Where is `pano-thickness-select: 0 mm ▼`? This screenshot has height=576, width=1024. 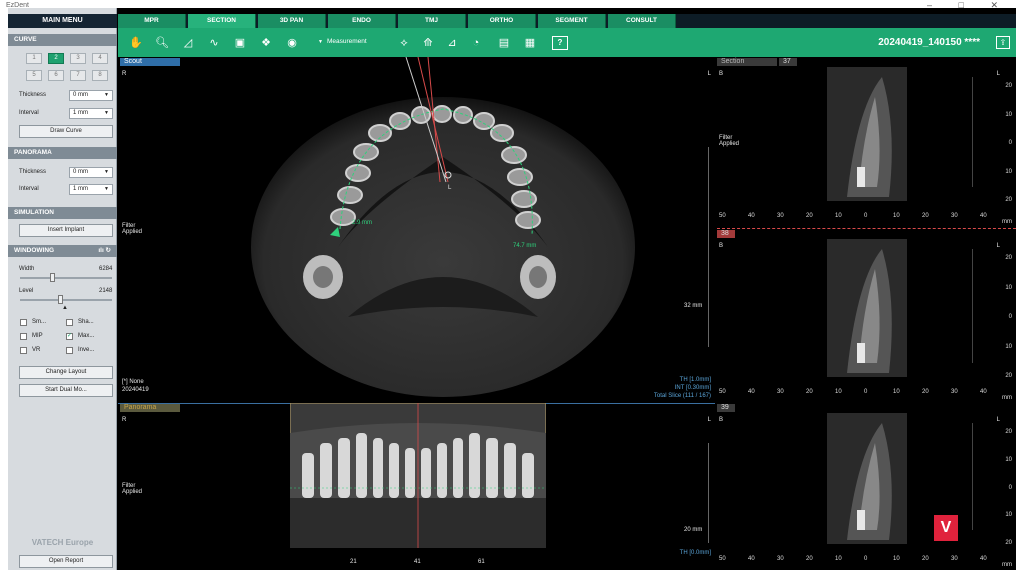
pano-thickness-select: 0 mm ▼ is located at coordinates (91, 172).